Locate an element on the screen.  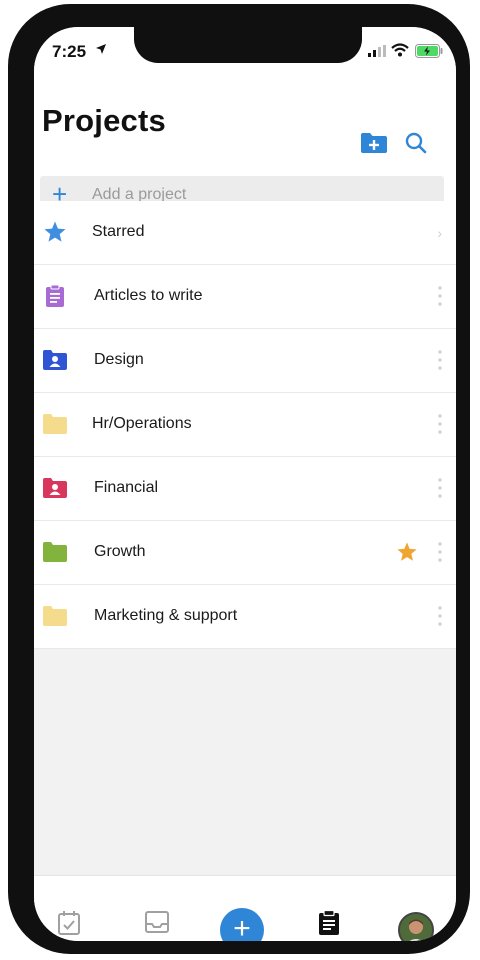
avatar is located at coordinates (416, 926).